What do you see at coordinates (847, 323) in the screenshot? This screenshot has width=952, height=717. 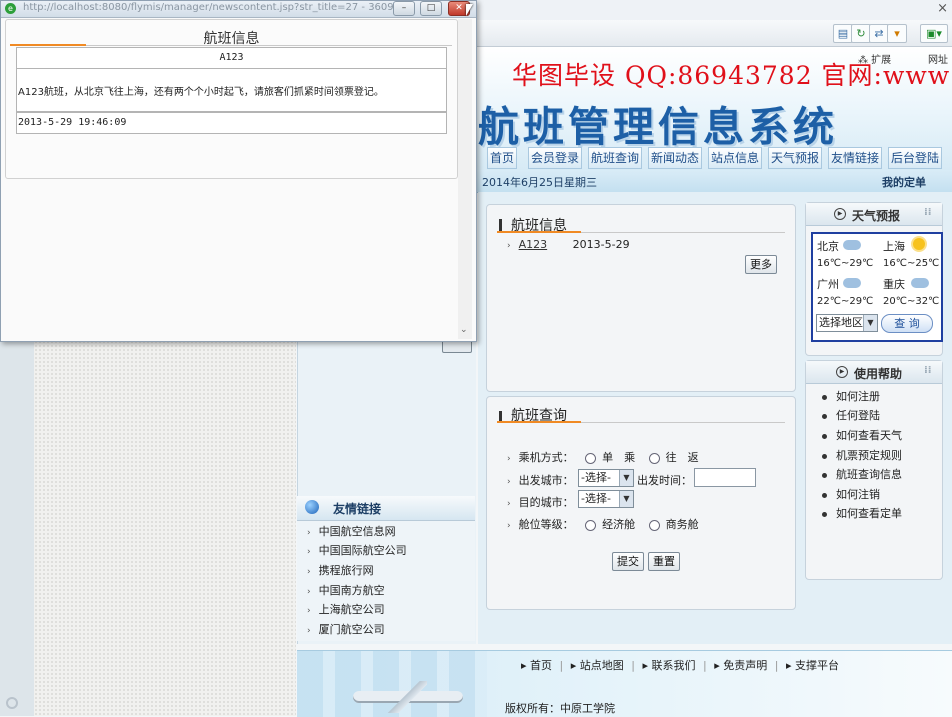 I see `region-select: 选择地区 ▼` at bounding box center [847, 323].